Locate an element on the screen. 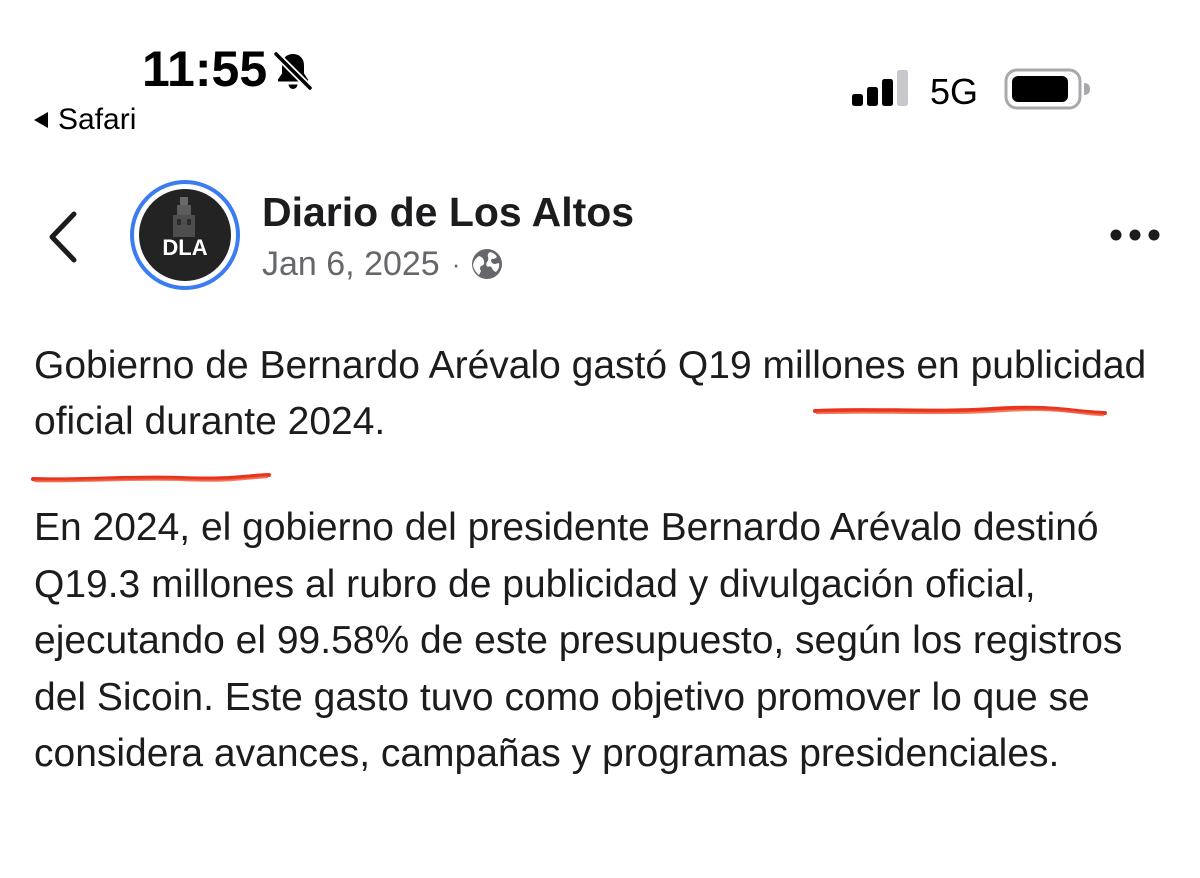 This screenshot has width=1200, height=878. post-meta: Jan 6, 2025 · is located at coordinates (383, 264).